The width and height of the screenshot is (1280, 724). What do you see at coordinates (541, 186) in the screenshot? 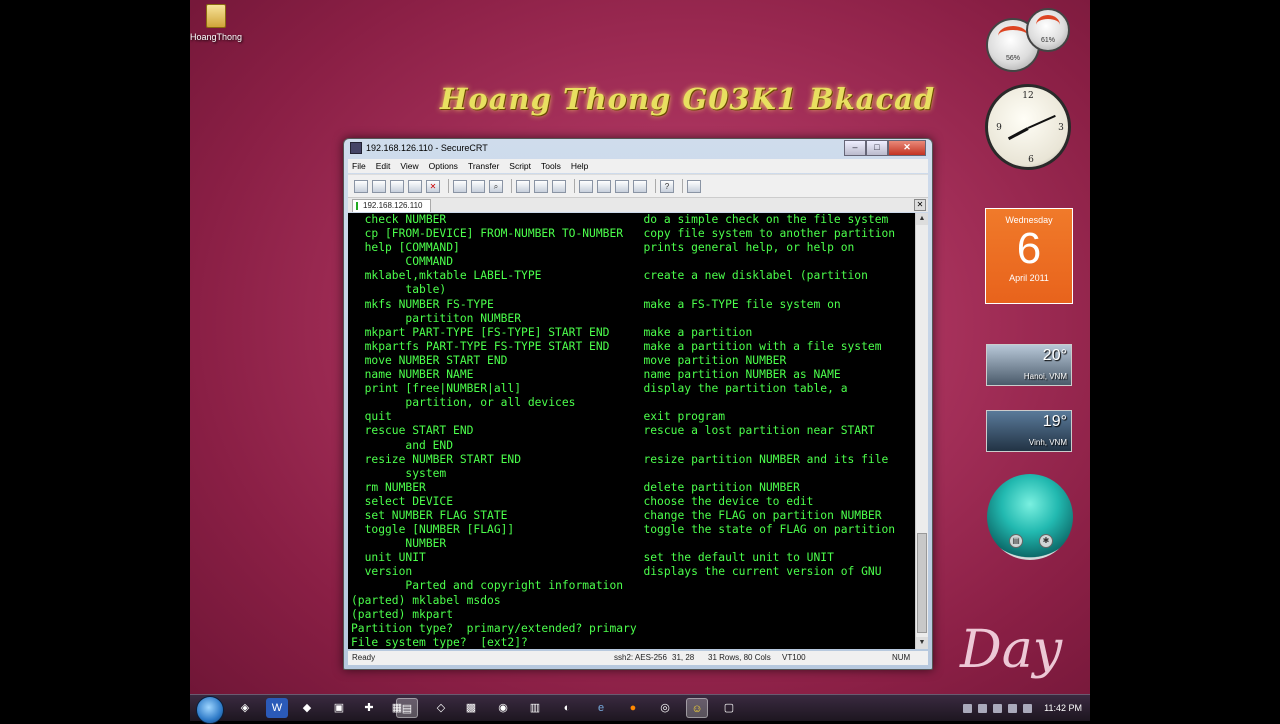
I see `print-selection-icon` at bounding box center [541, 186].